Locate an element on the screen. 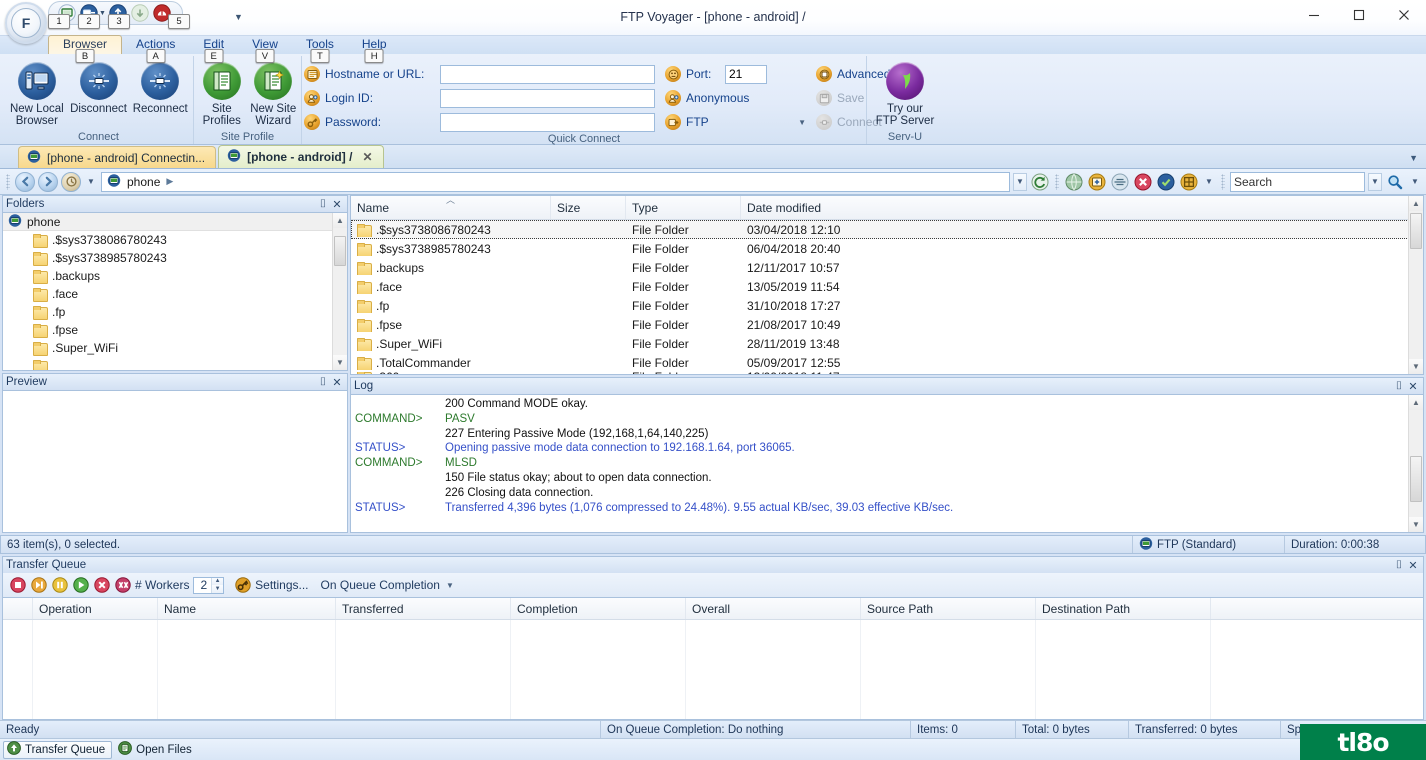 The height and width of the screenshot is (760, 1426). new-site-wizard-button: New Site Wizard is located at coordinates (274, 93).